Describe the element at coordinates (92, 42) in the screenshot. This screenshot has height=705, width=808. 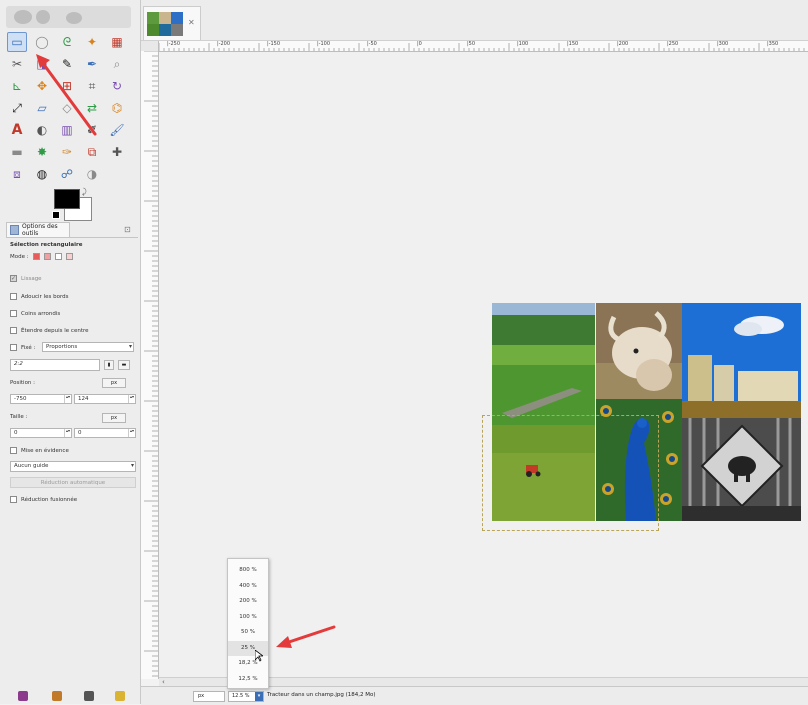
I see `tool-fuzzy-select-button: ✦` at that location.